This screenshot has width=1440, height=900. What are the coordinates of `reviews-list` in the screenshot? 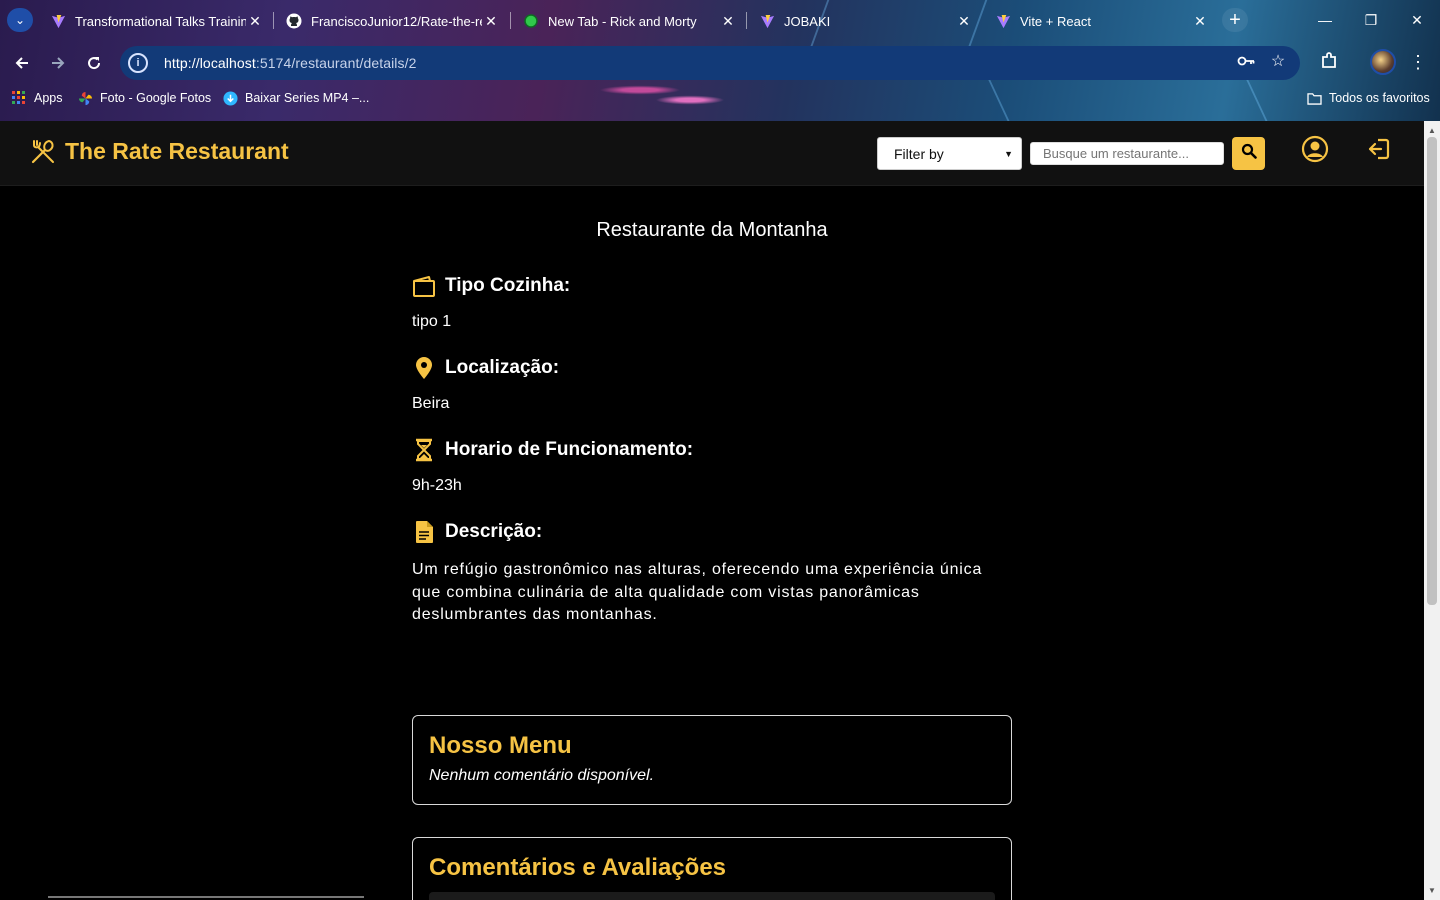 It's located at (712, 896).